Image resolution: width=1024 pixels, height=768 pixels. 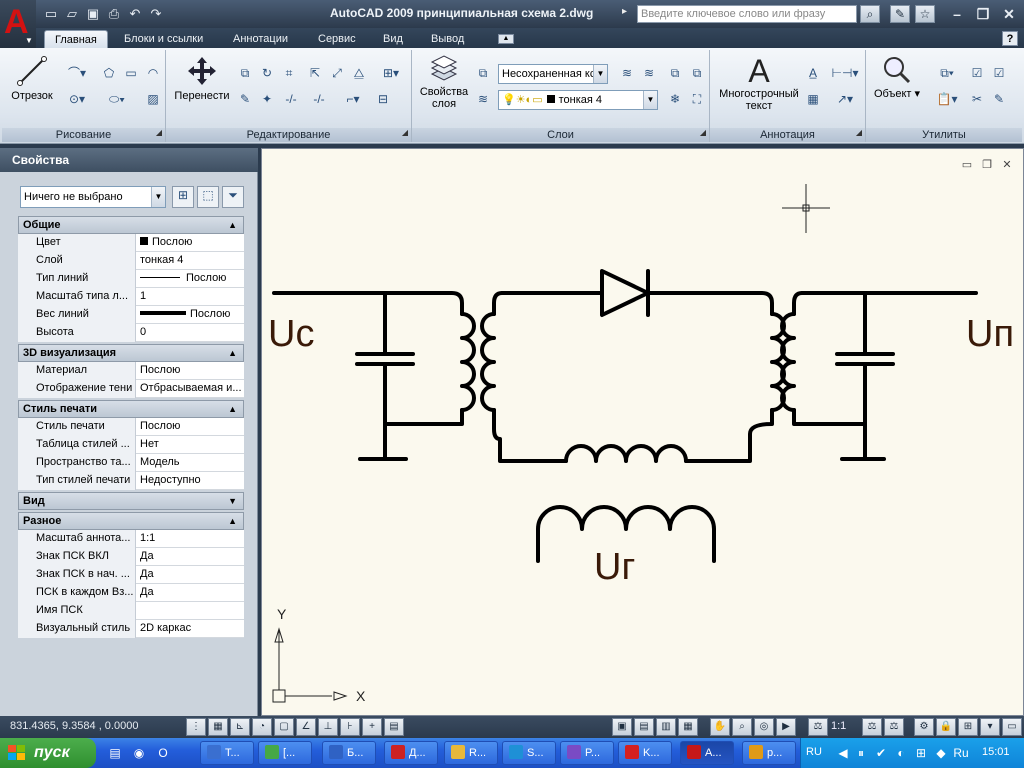 What do you see at coordinates (627, 73) in the screenshot?
I see `layer-previous-icon: ≋` at bounding box center [627, 73].